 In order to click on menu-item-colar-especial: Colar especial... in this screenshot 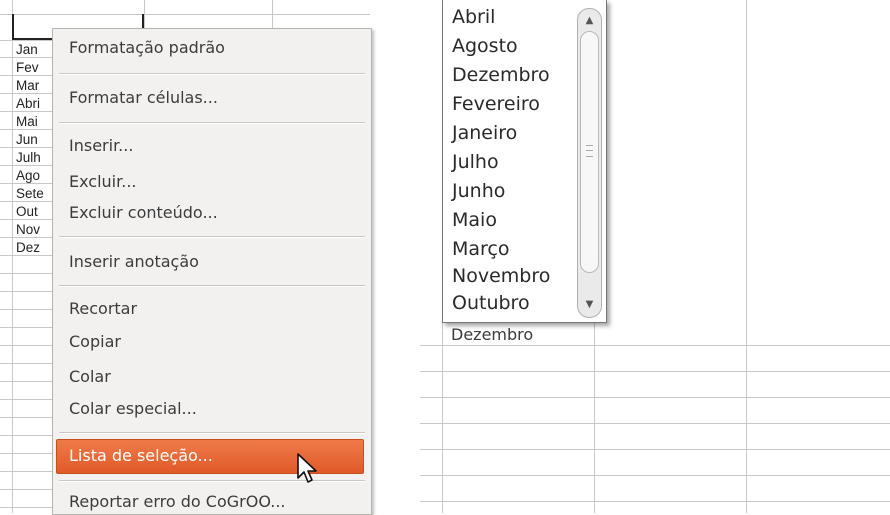, I will do `click(133, 409)`.